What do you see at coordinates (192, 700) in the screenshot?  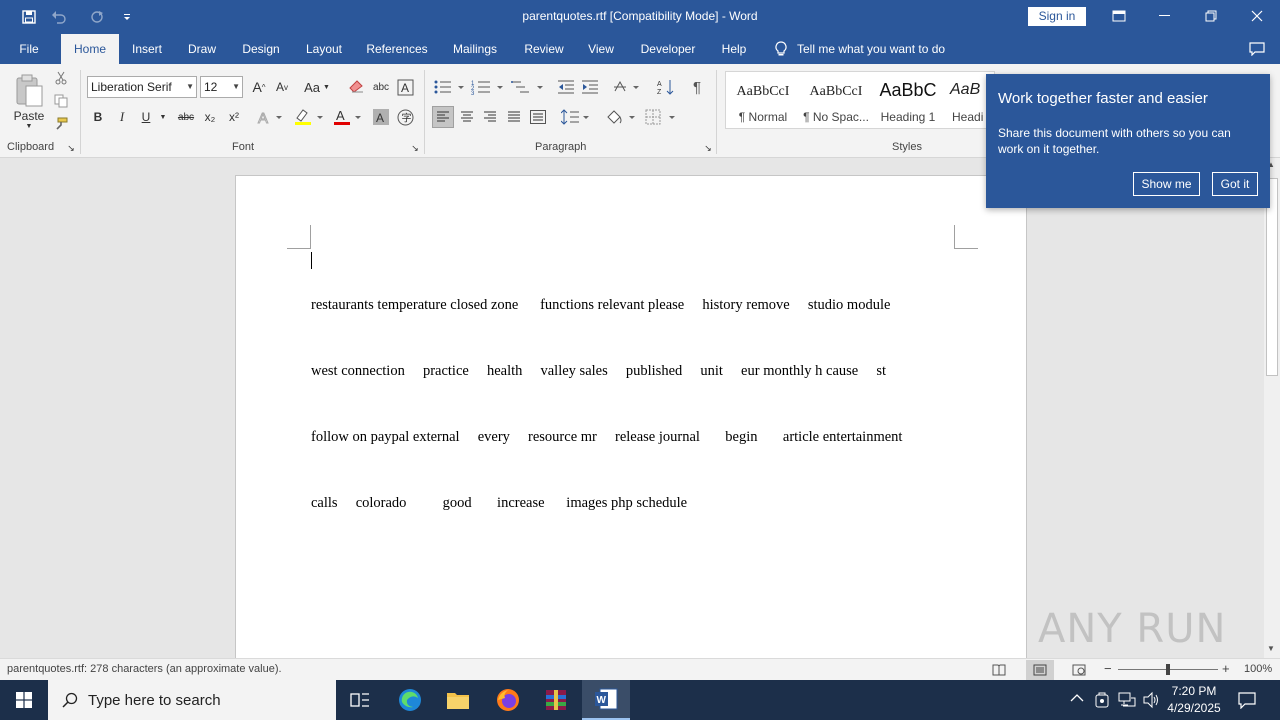 I see `taskbar-search: Type here to search` at bounding box center [192, 700].